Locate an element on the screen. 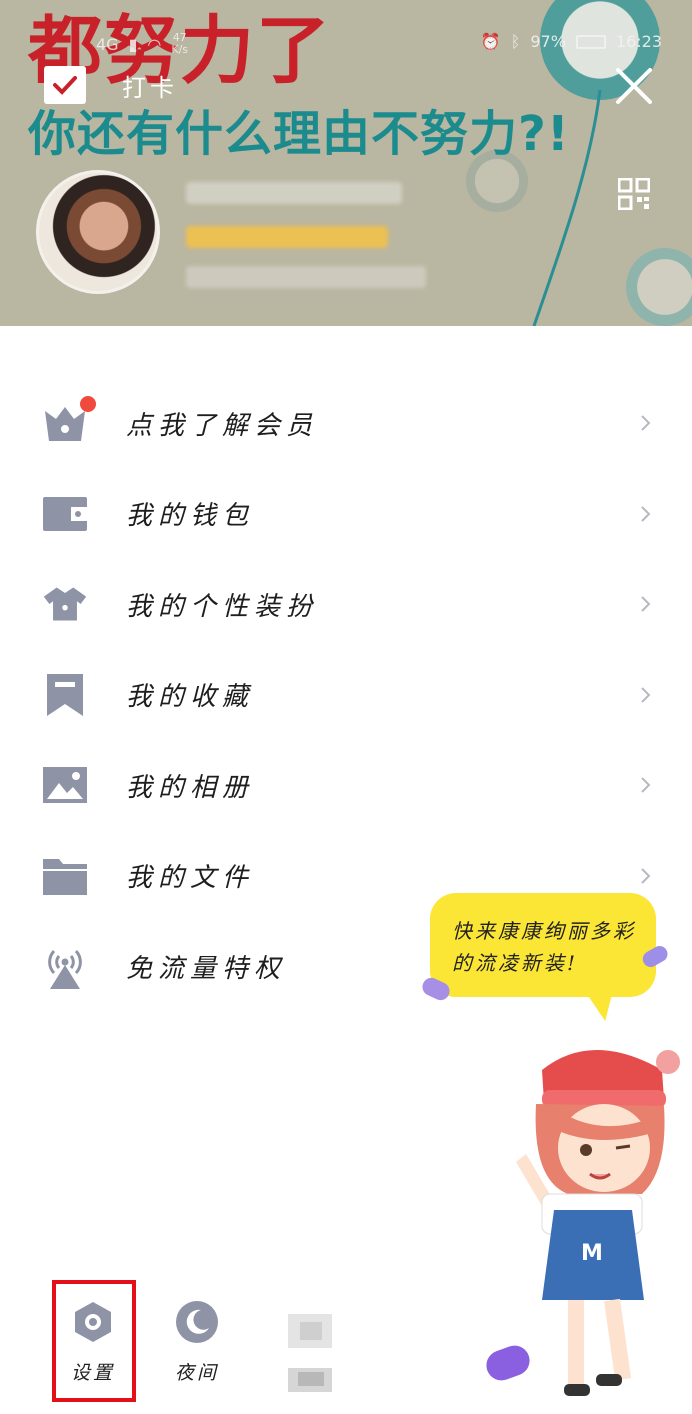 The height and width of the screenshot is (1414, 692). username-blurred is located at coordinates (294, 193).